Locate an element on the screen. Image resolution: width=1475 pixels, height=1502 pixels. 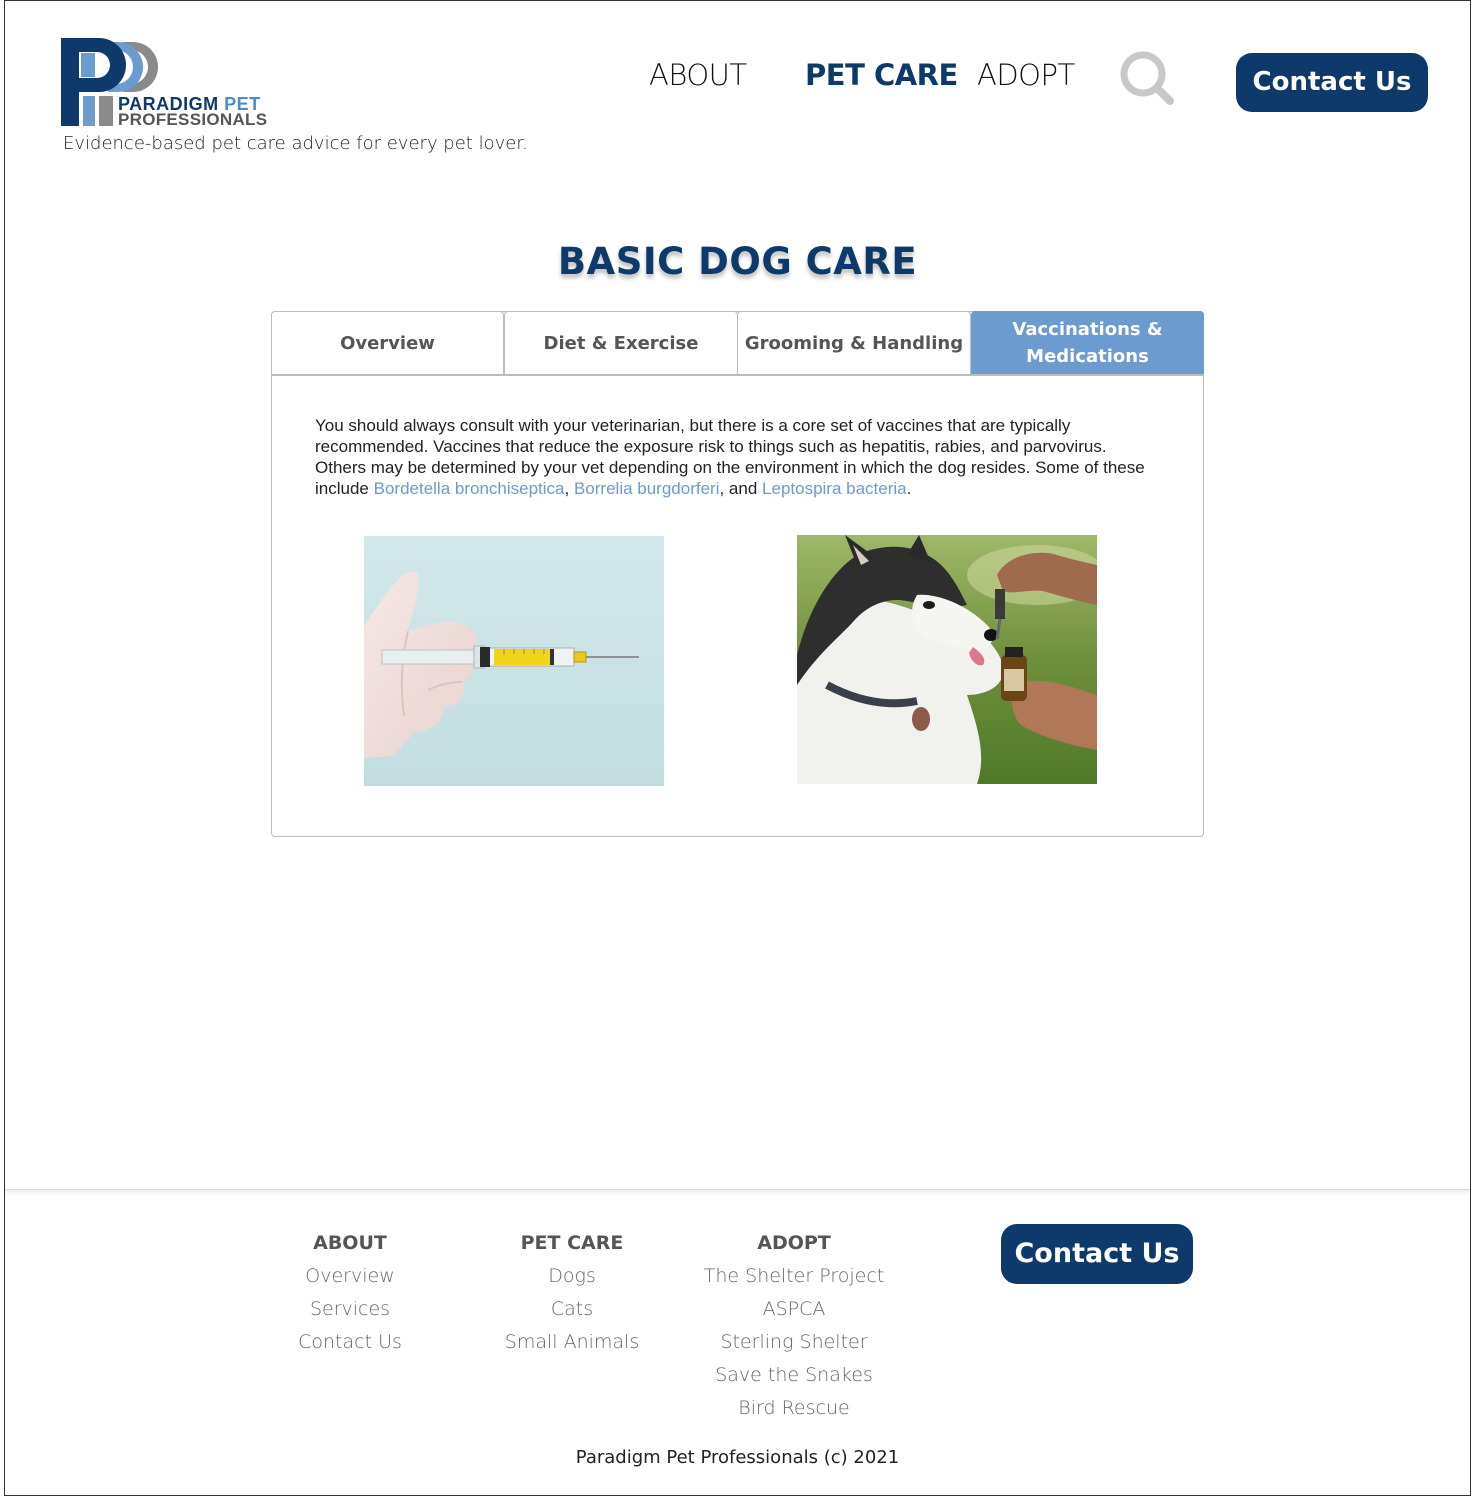
footer-link-bird-rescue: Bird Rescue is located at coordinates (794, 1411).